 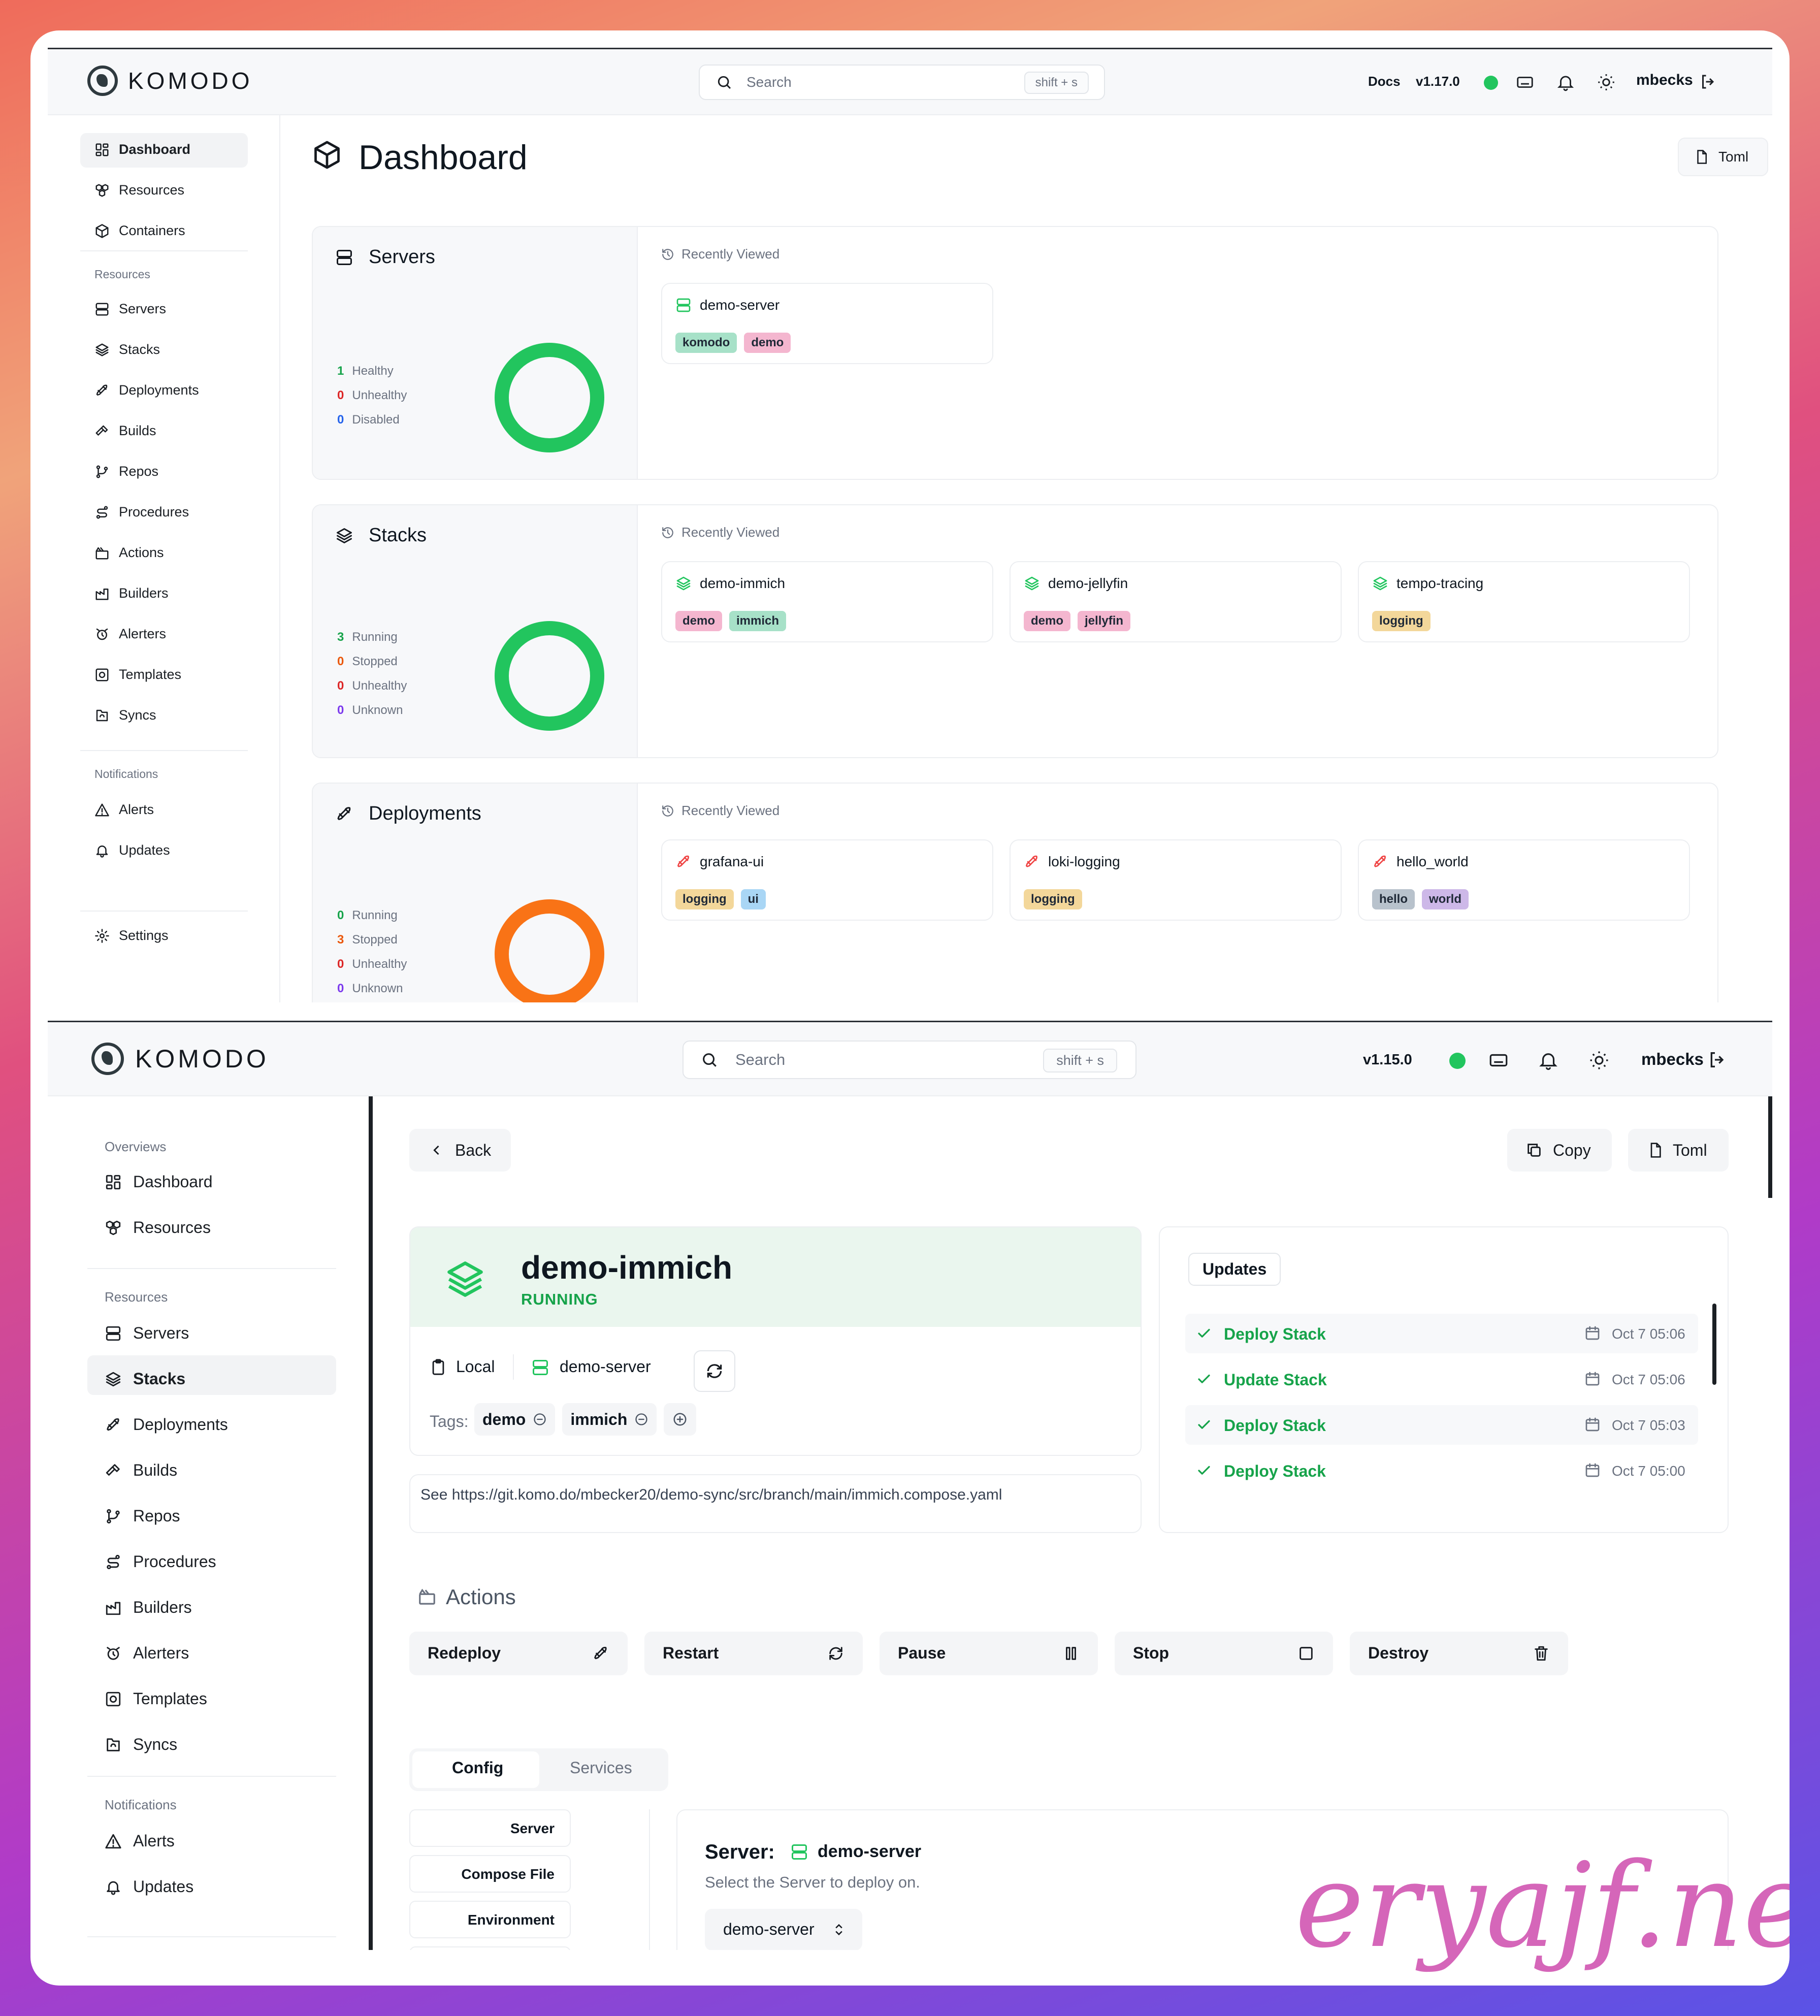 What do you see at coordinates (783, 1930) in the screenshot?
I see `server-select: demo-server` at bounding box center [783, 1930].